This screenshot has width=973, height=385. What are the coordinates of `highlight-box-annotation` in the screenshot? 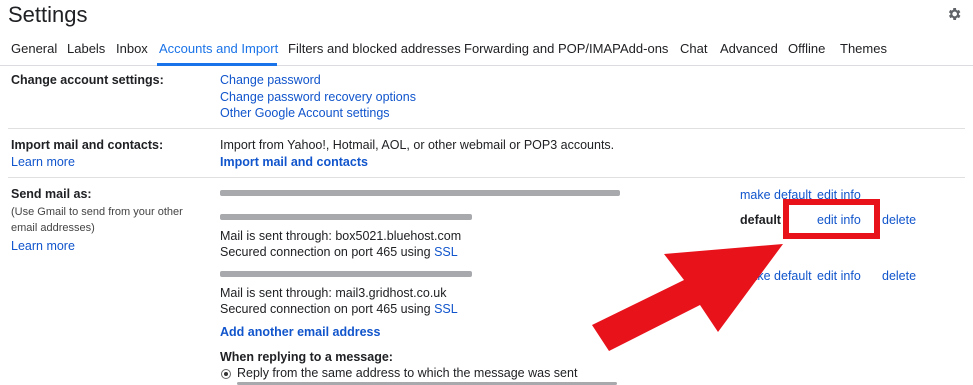 It's located at (831, 219).